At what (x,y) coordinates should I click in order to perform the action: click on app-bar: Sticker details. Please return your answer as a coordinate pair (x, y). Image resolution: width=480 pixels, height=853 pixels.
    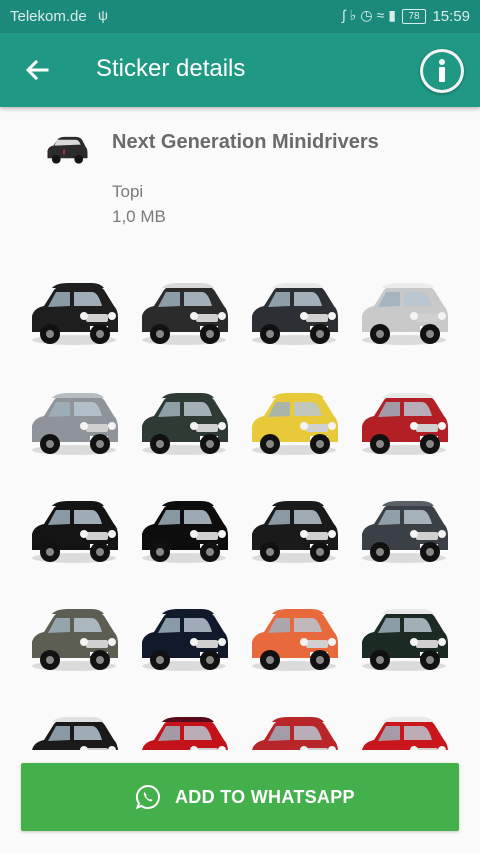
    Looking at the image, I should click on (240, 70).